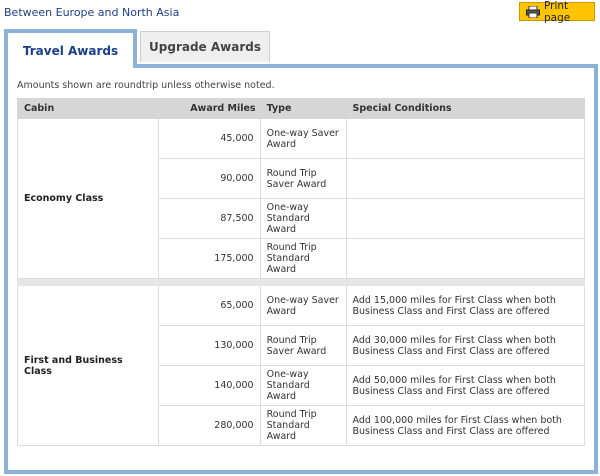  Describe the element at coordinates (205, 46) in the screenshot. I see `tab-upgrade-awards: Upgrade Awards` at that location.